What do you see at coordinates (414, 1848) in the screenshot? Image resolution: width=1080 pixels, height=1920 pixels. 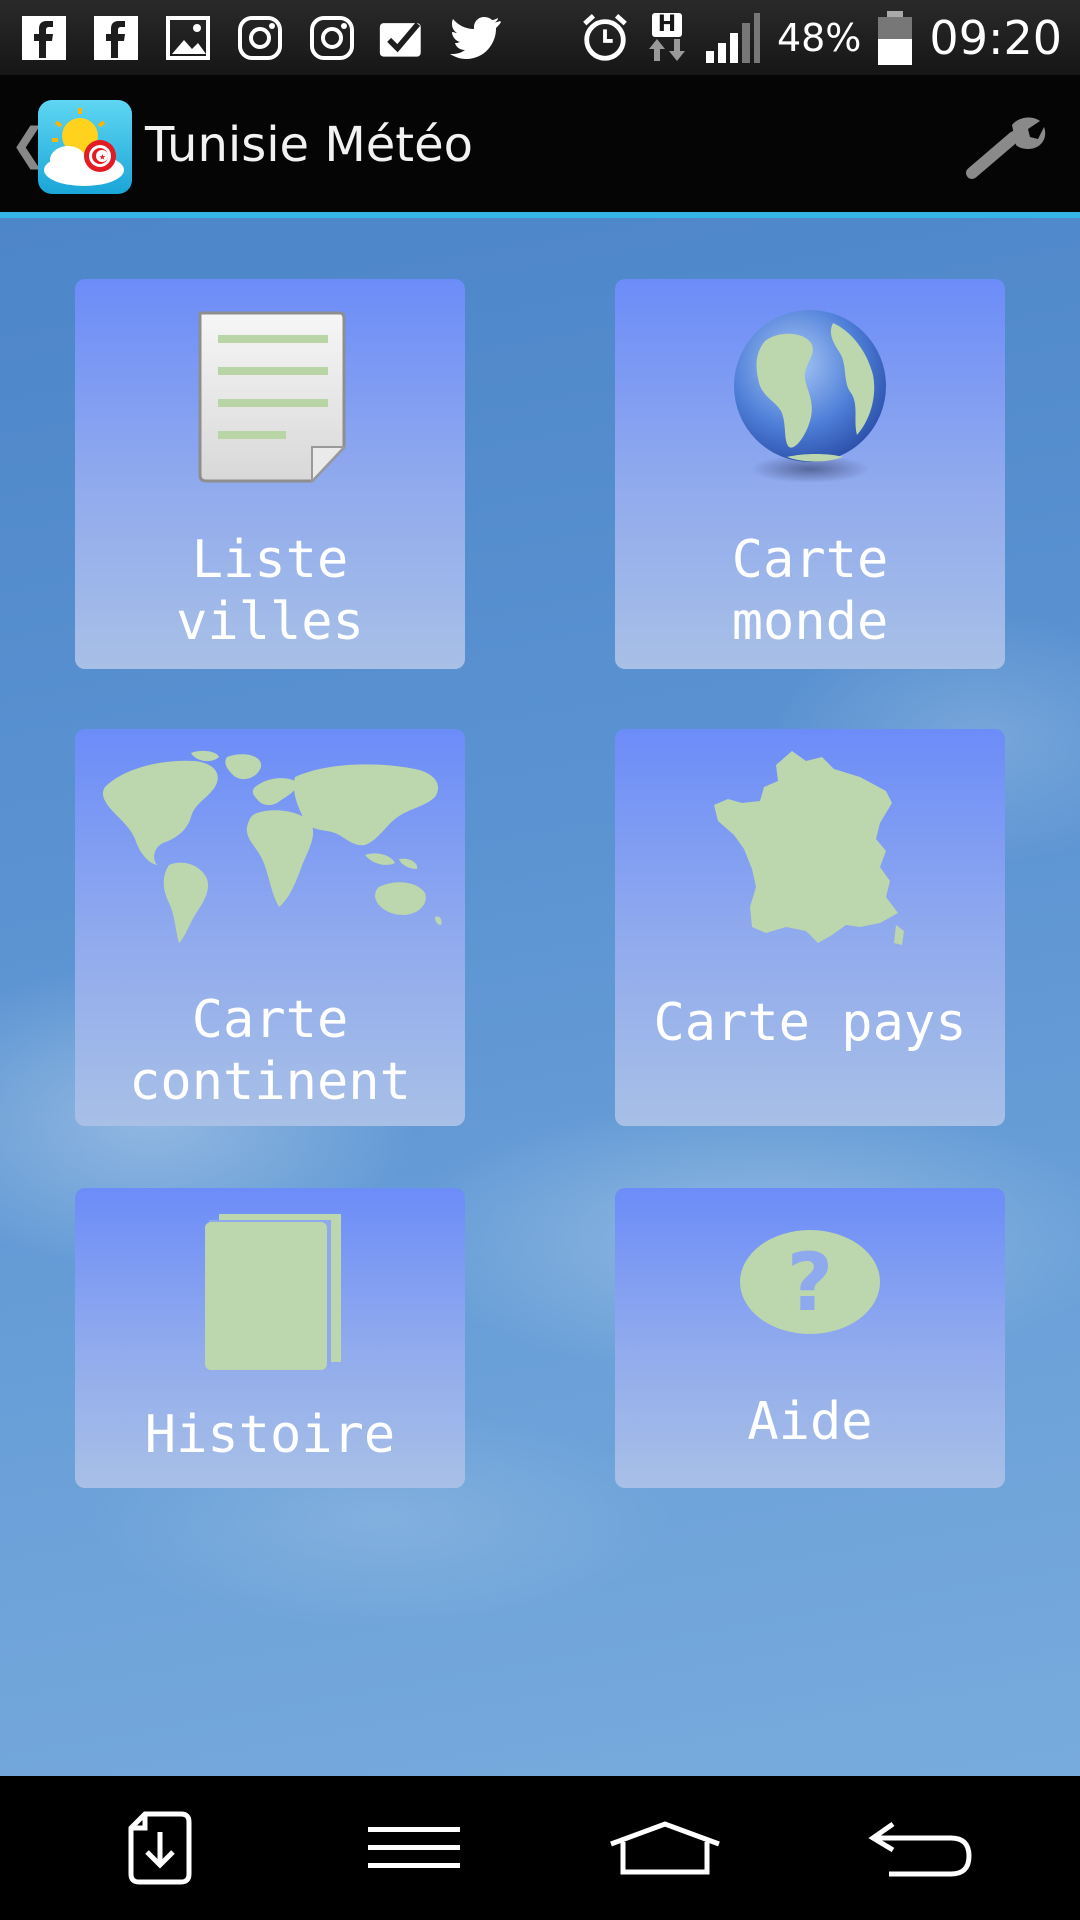 I see `menu-icon` at bounding box center [414, 1848].